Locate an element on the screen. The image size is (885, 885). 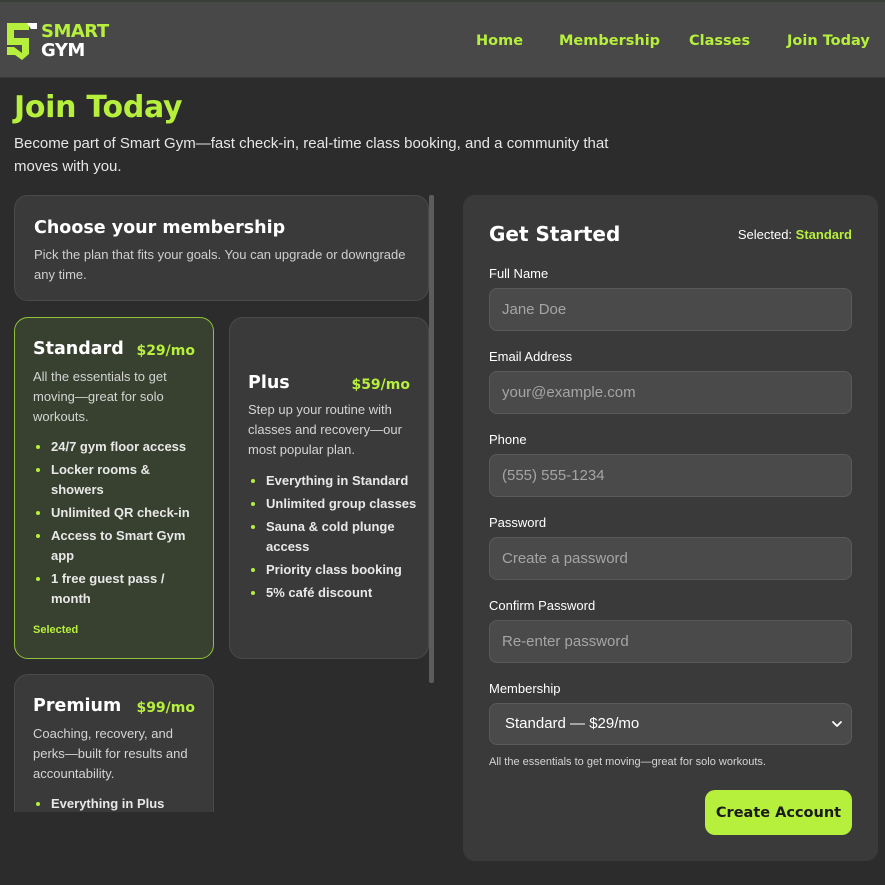
plan-feature: 5% café discount is located at coordinates (334, 593).